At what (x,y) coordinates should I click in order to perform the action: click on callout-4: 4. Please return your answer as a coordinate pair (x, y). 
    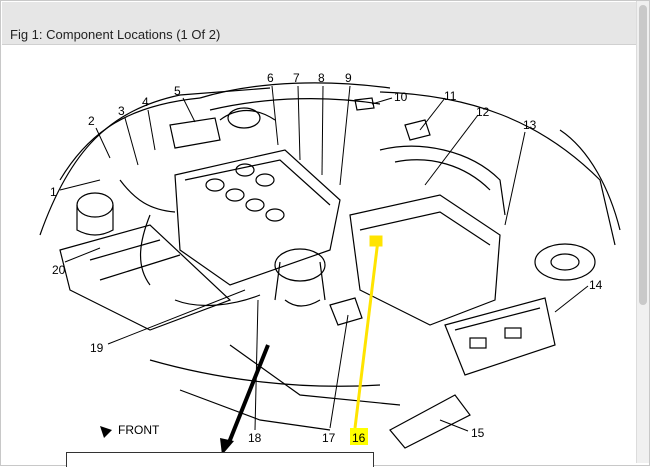
    Looking at the image, I should click on (145, 102).